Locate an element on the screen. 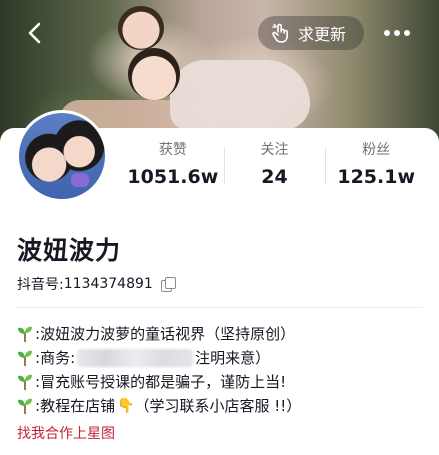 The width and height of the screenshot is (439, 455). bio-line: : 商务: 注明来意） is located at coordinates (159, 358).